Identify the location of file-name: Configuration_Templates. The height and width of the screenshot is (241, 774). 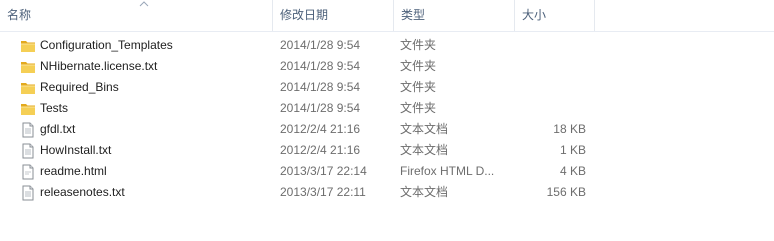
(106, 45).